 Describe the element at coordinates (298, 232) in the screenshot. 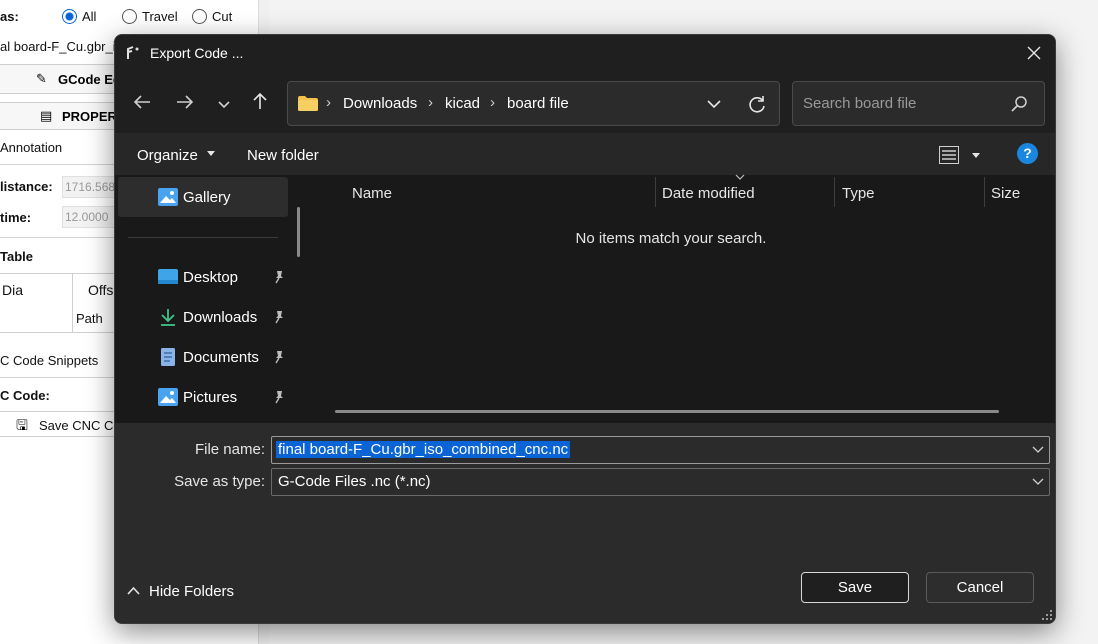

I see `navigation-scrollbar` at that location.